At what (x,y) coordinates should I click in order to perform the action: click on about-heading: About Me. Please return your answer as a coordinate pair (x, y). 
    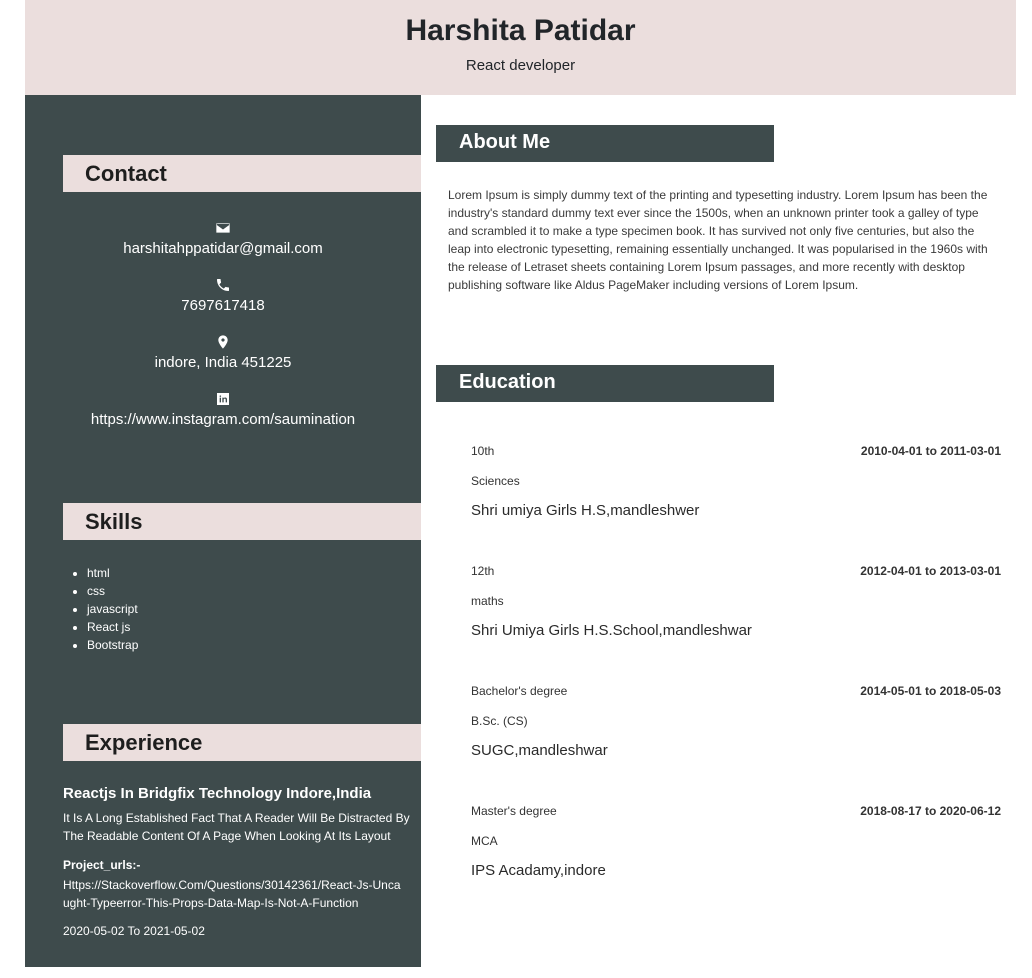
    Looking at the image, I should click on (605, 143).